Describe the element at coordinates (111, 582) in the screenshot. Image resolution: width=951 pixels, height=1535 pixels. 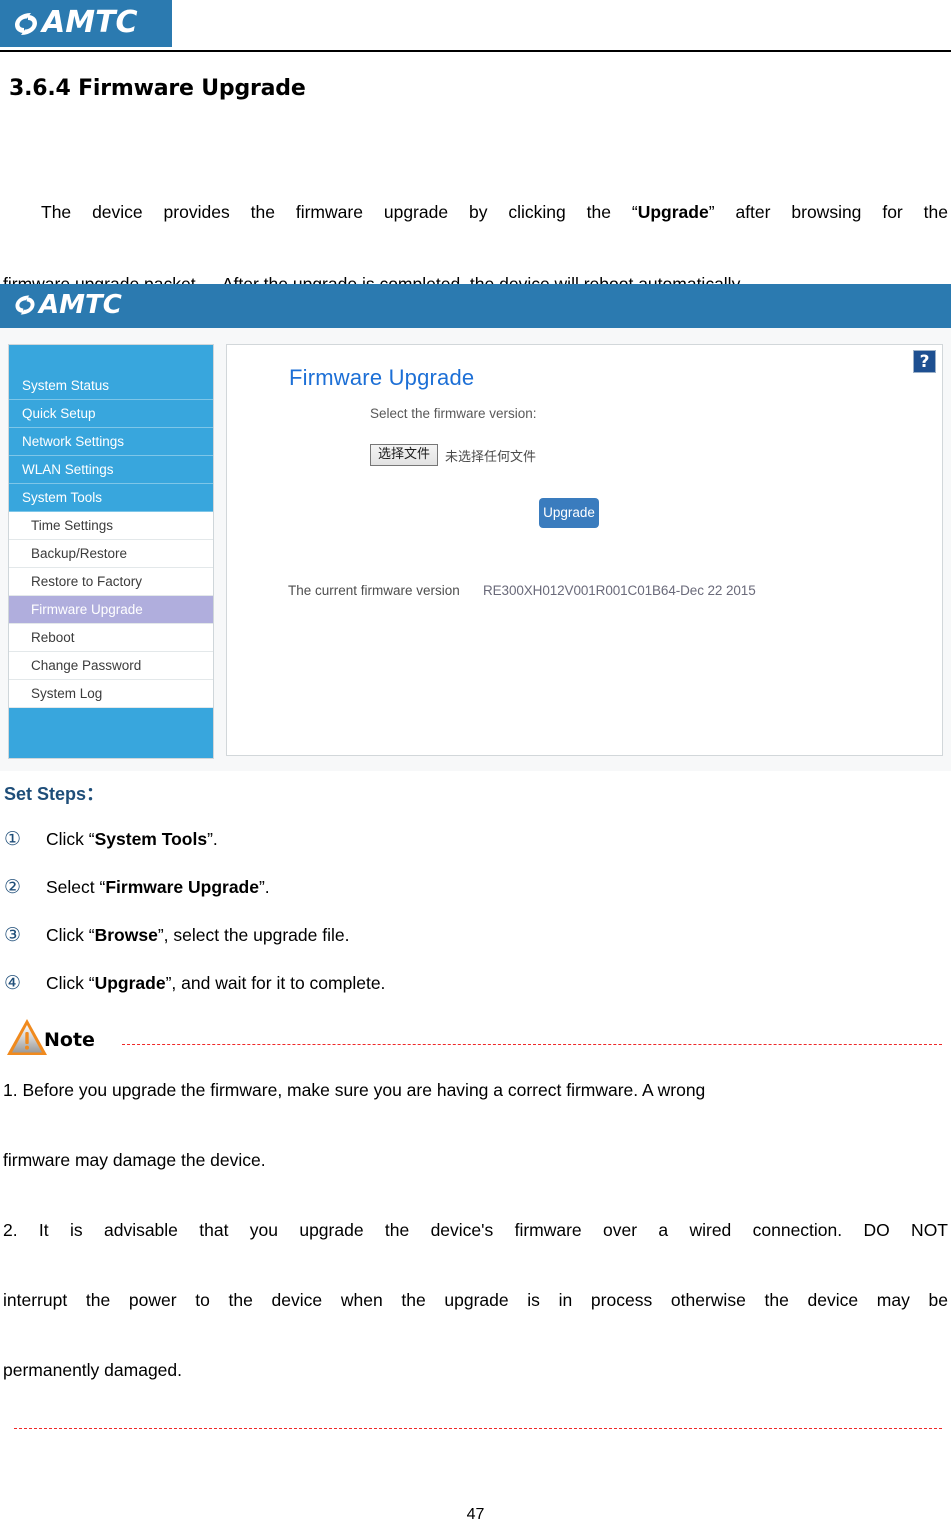
I see `sidebar-item-restore-to-factory: Restore to Factory` at that location.